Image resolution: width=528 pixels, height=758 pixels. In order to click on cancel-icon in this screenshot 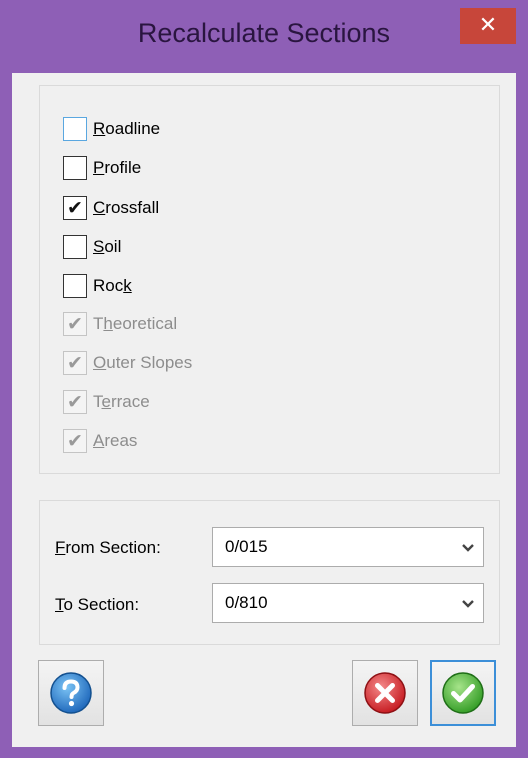, I will do `click(385, 693)`.